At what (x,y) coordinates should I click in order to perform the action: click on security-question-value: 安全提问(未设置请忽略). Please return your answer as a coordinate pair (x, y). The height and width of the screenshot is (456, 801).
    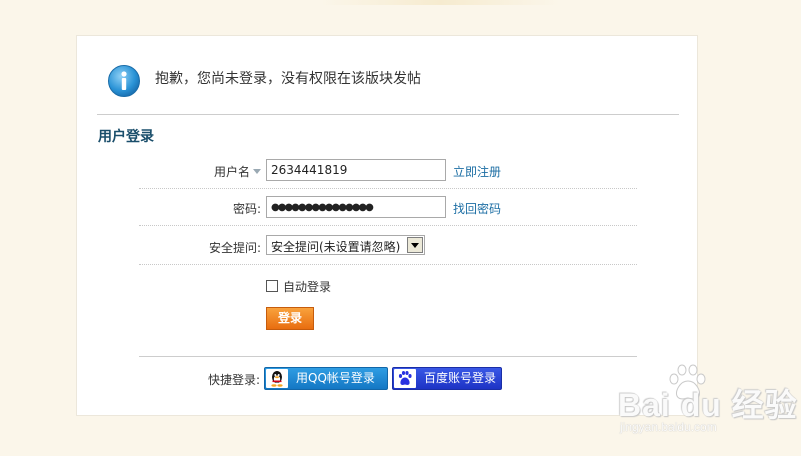
    Looking at the image, I should click on (336, 247).